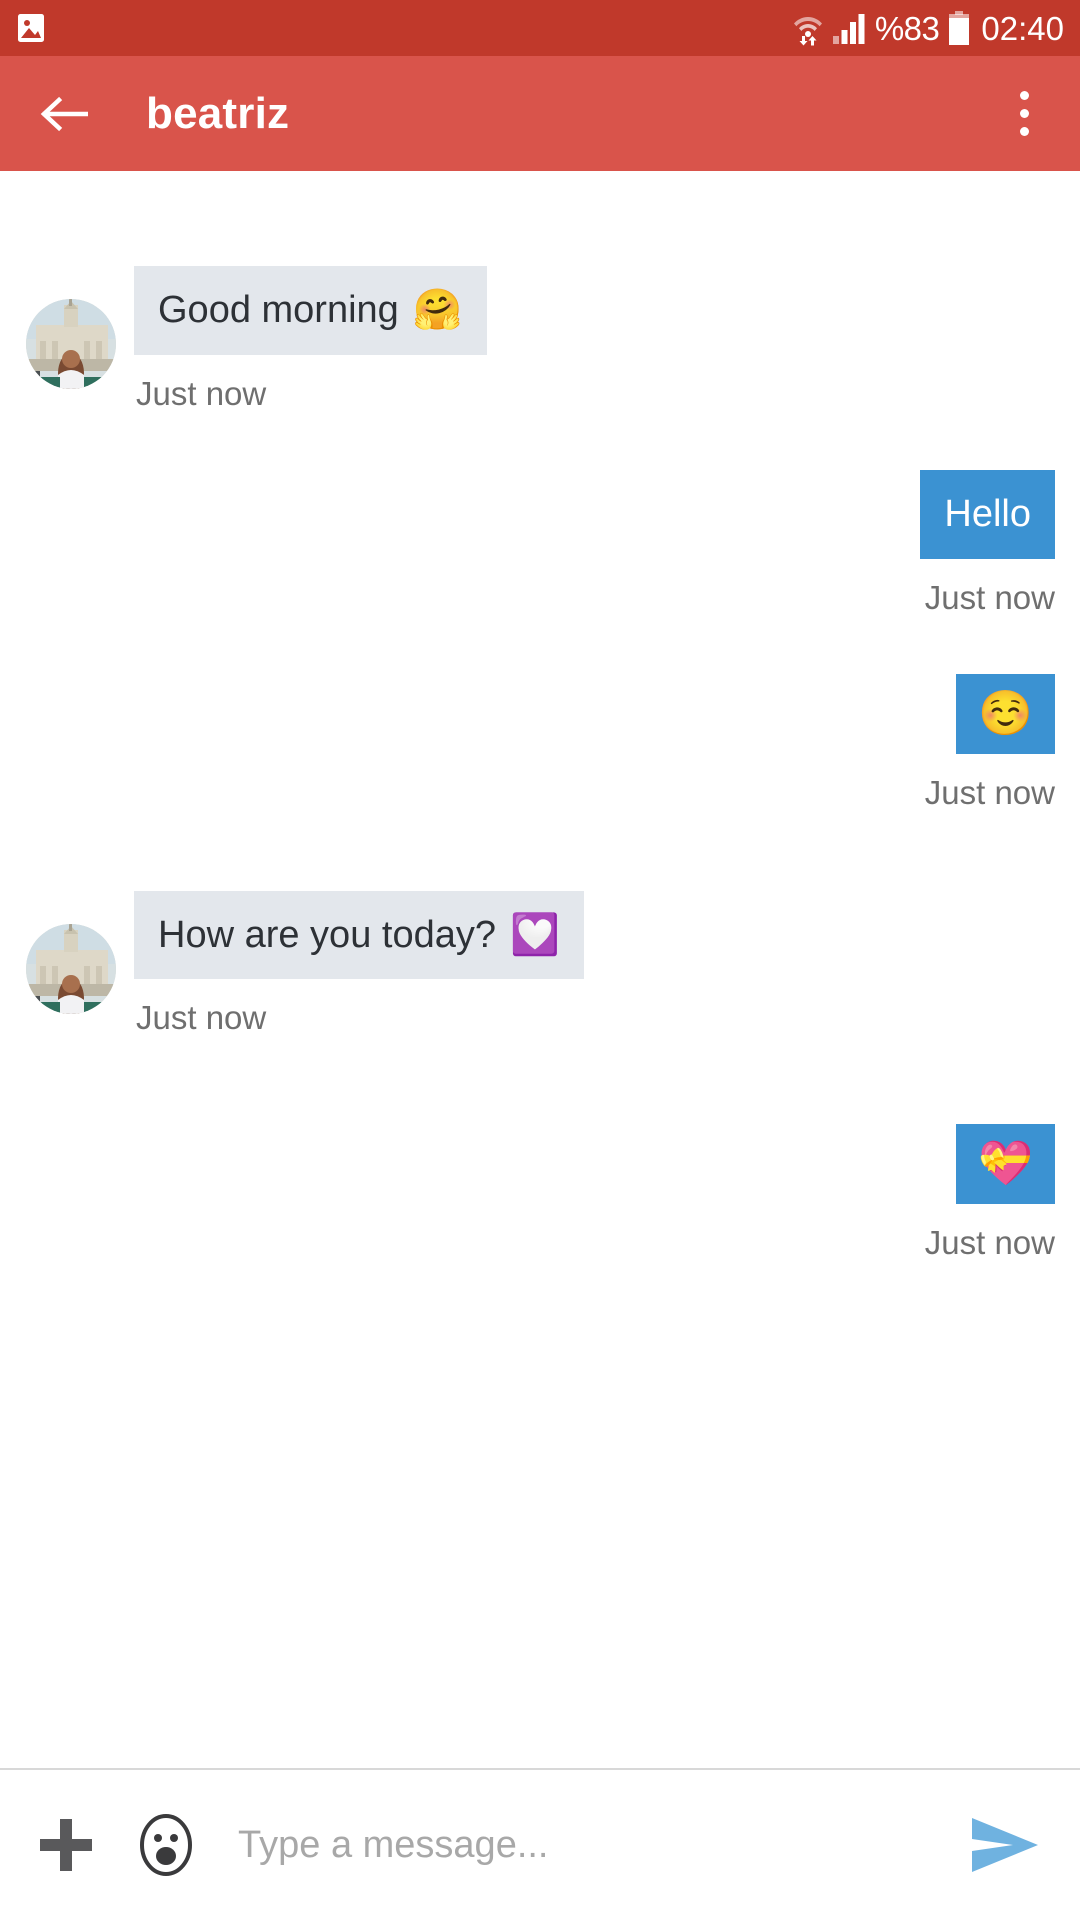 The height and width of the screenshot is (1920, 1080). What do you see at coordinates (1022, 28) in the screenshot?
I see `status-bar-clock: 02:40` at bounding box center [1022, 28].